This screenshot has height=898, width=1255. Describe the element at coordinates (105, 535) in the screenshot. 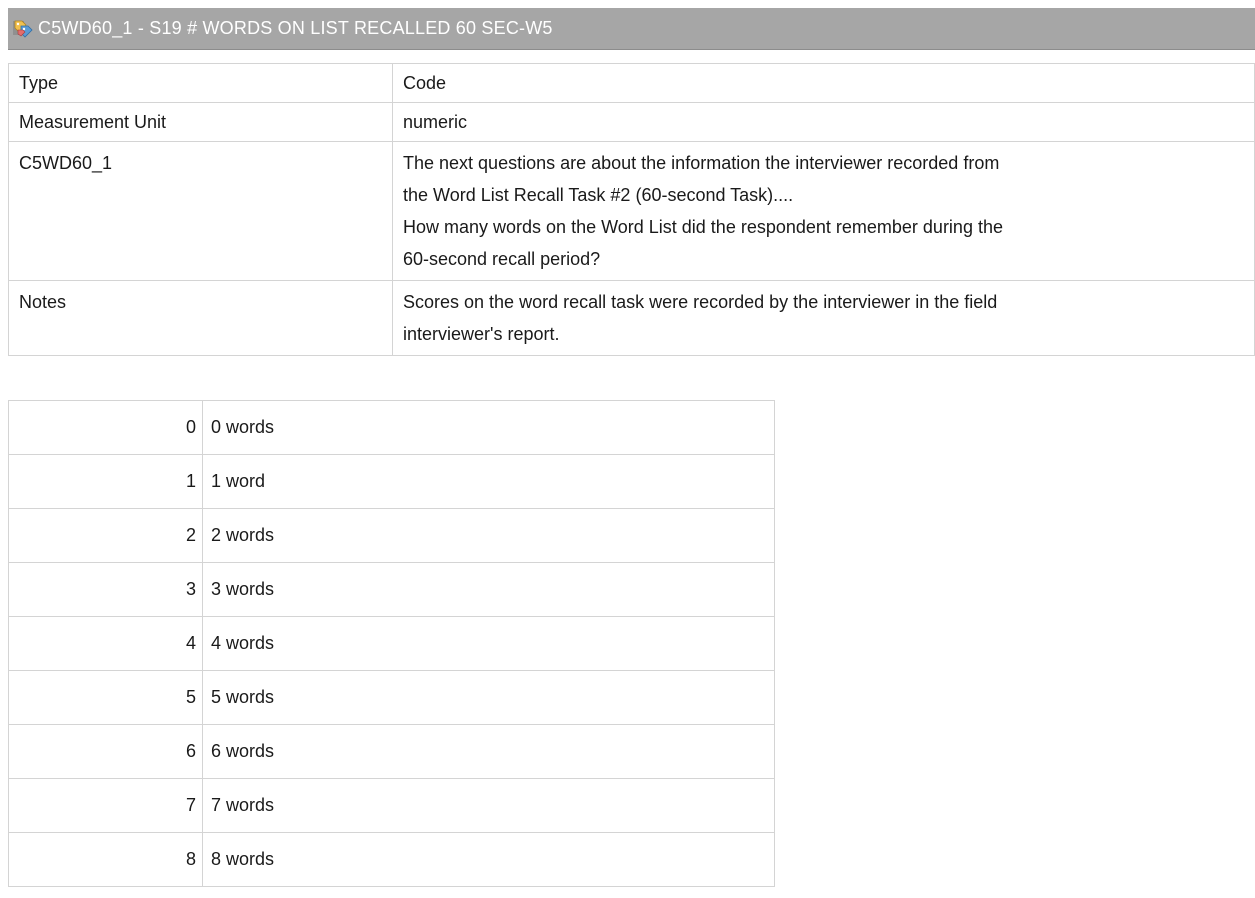

I see `code-value: 2` at that location.